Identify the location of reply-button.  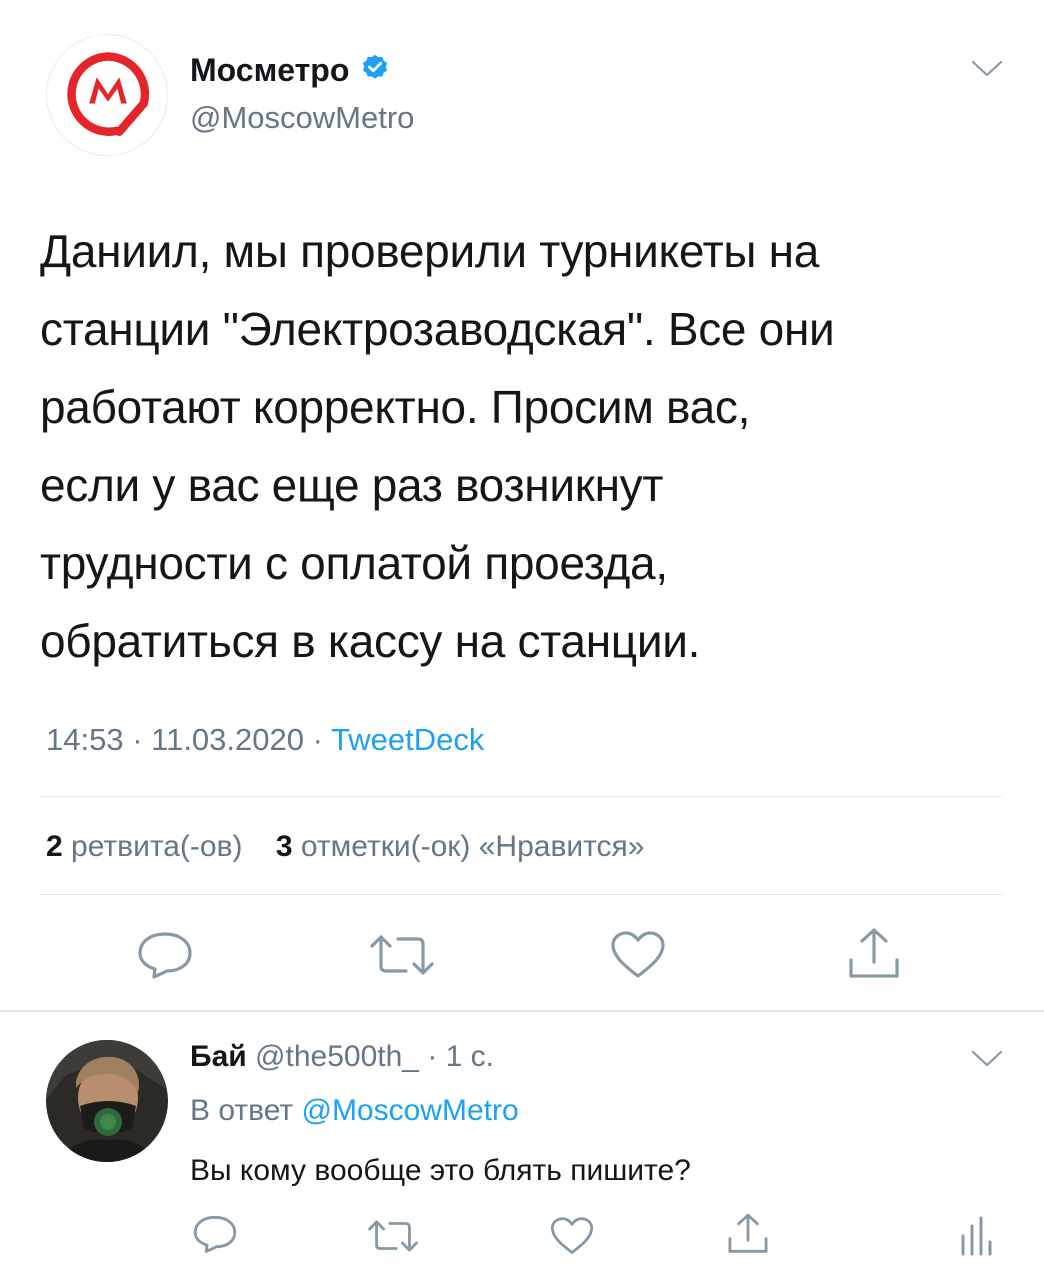
(165, 957).